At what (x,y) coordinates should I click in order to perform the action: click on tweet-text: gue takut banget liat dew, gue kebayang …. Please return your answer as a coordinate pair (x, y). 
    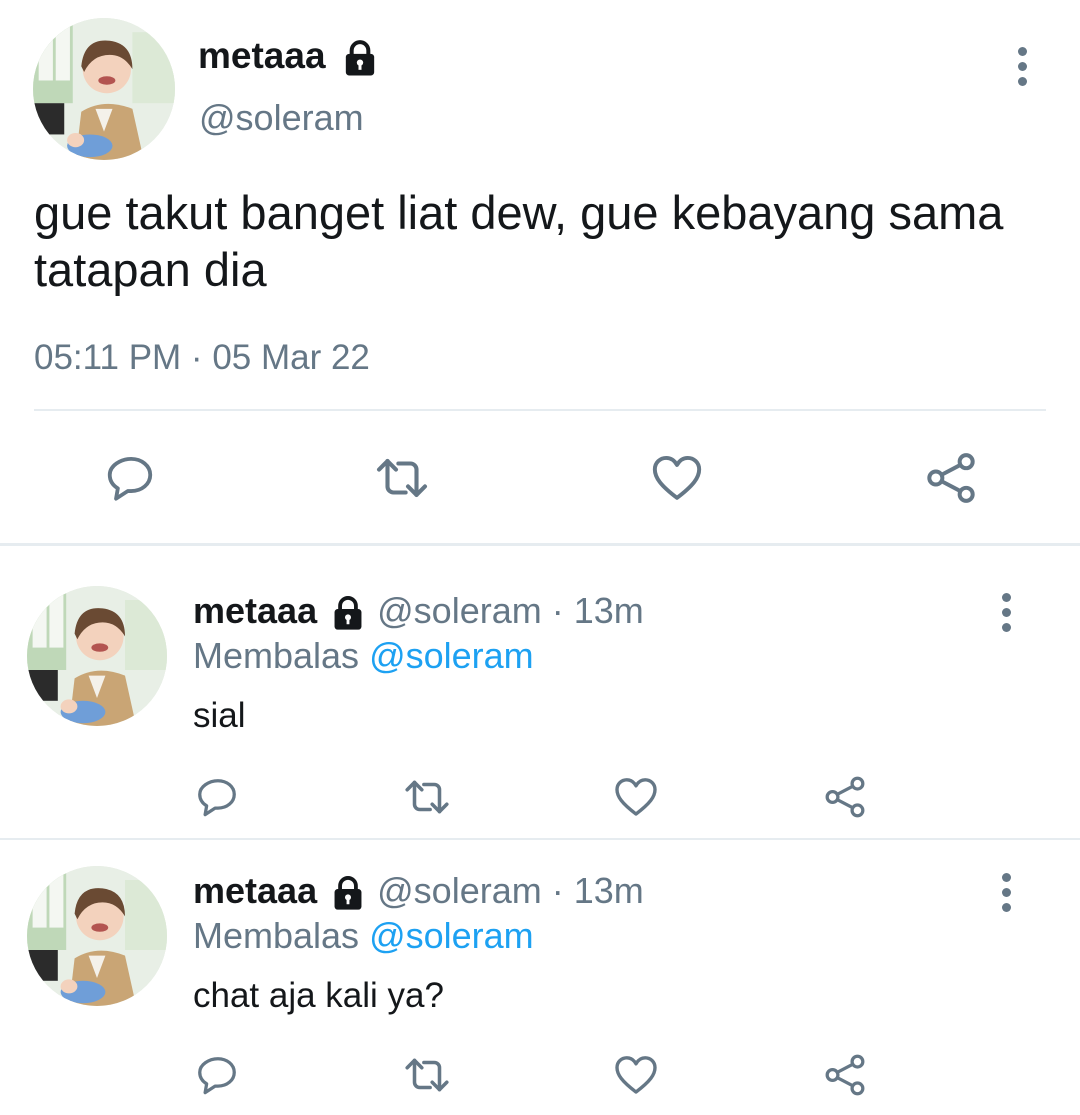
    Looking at the image, I should click on (519, 241).